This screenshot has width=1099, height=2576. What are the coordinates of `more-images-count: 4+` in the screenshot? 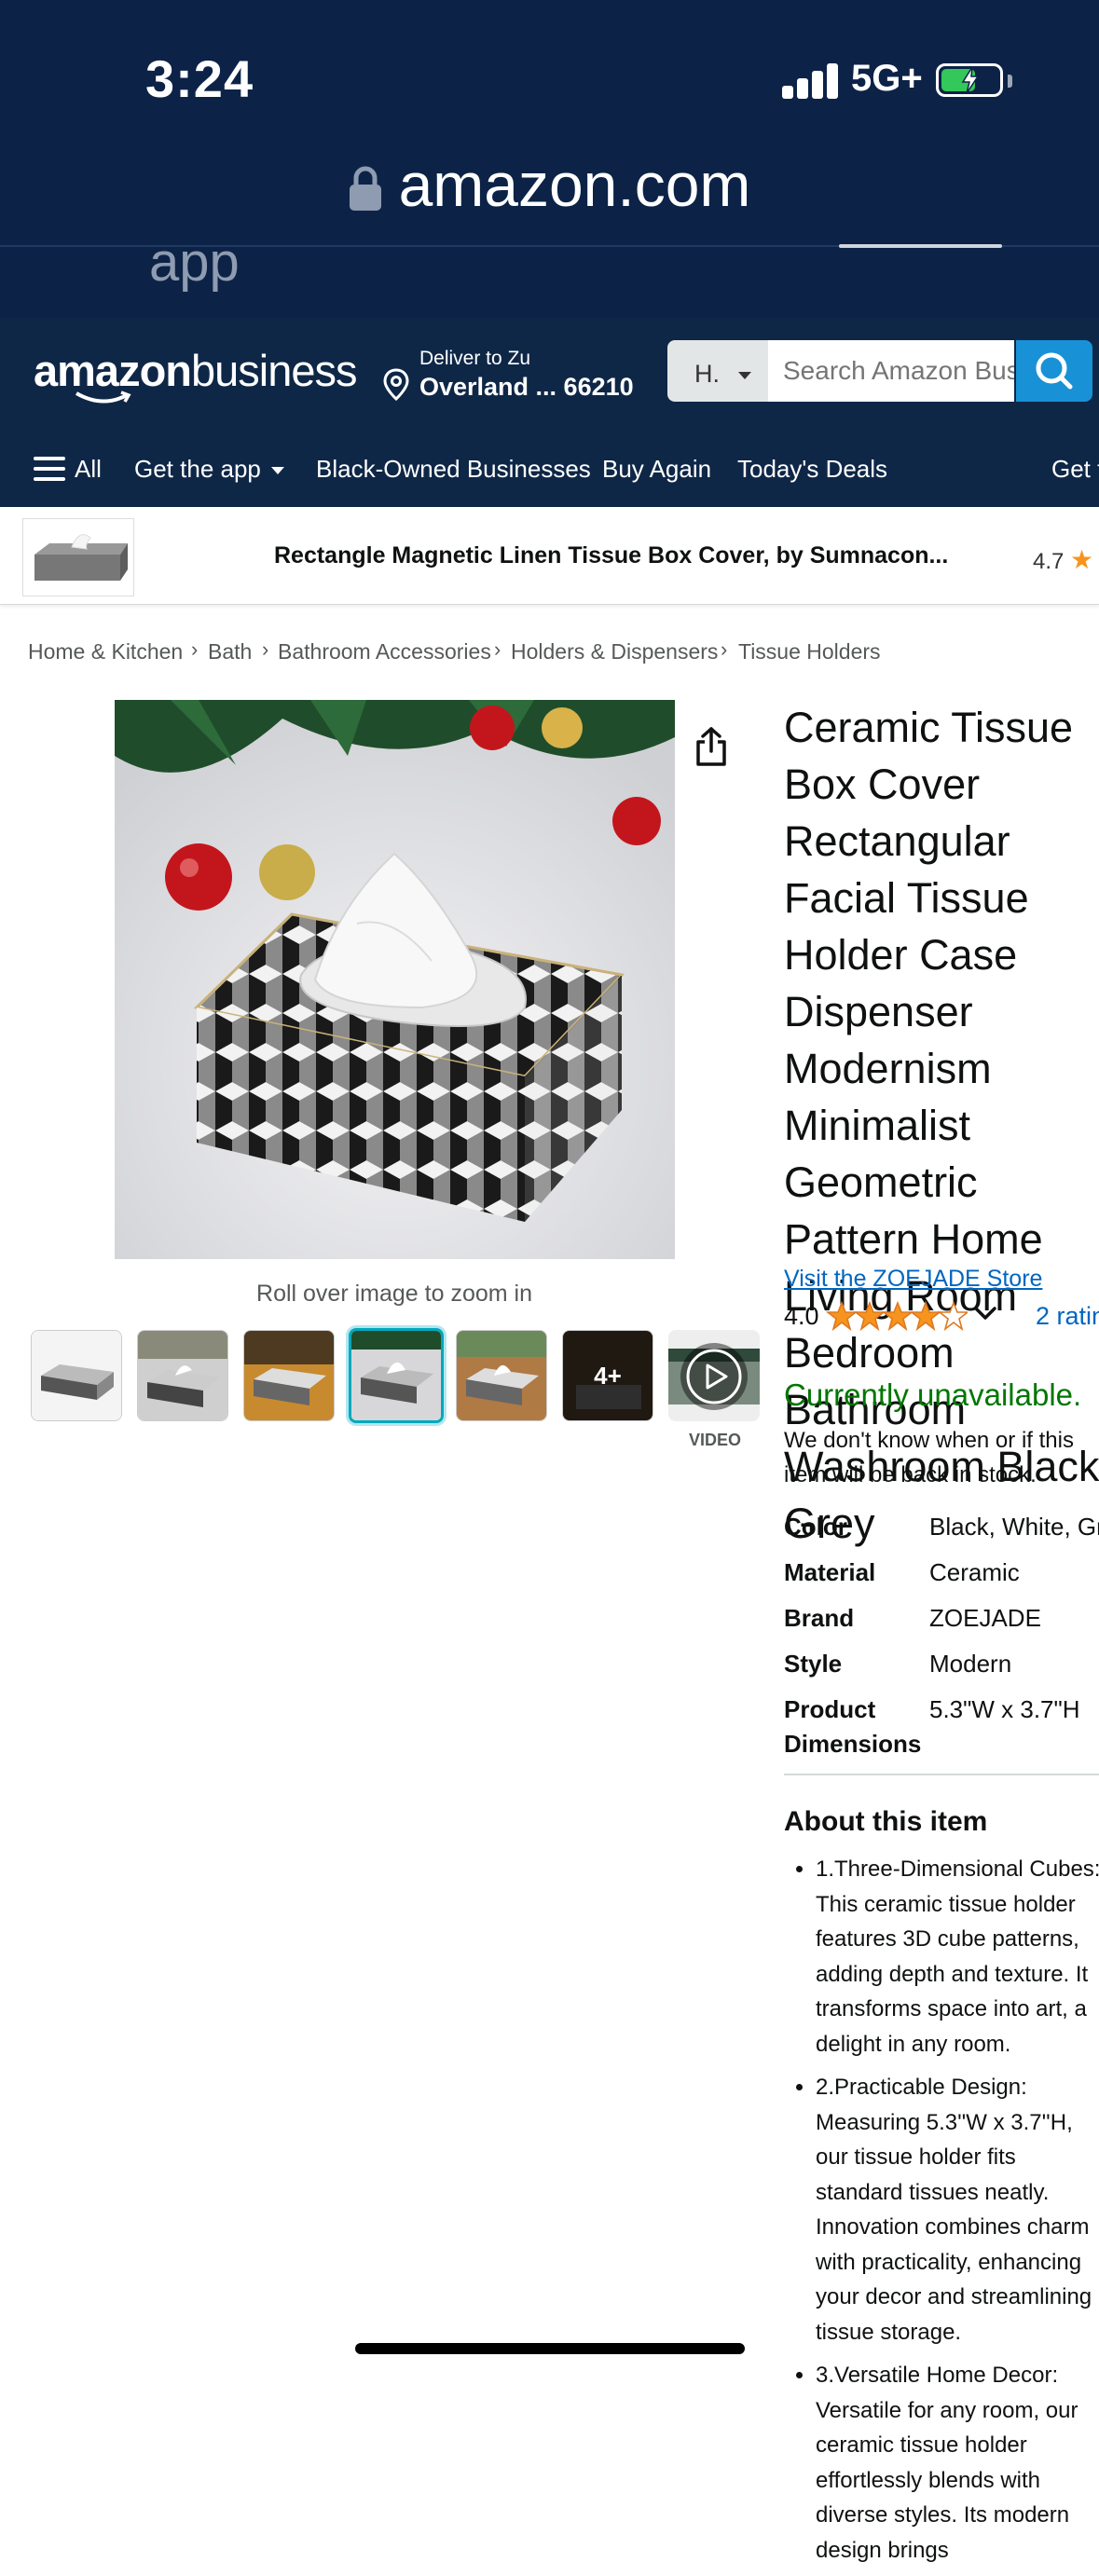 It's located at (608, 1375).